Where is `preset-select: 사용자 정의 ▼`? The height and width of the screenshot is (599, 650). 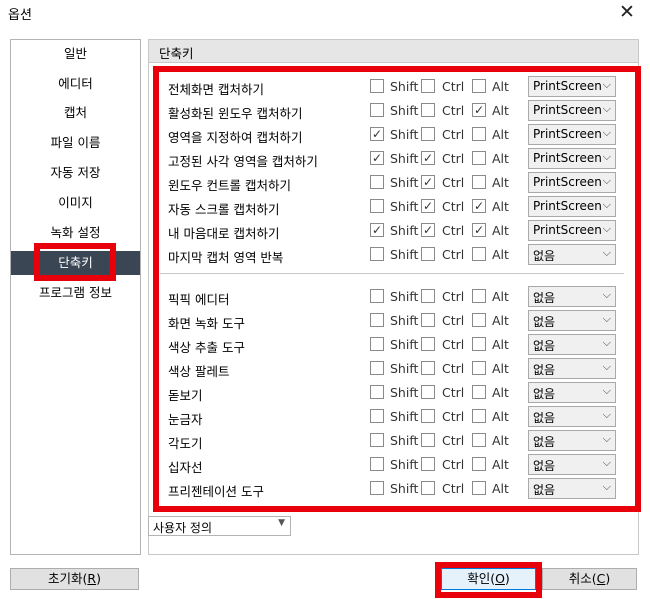 preset-select: 사용자 정의 ▼ is located at coordinates (219, 526).